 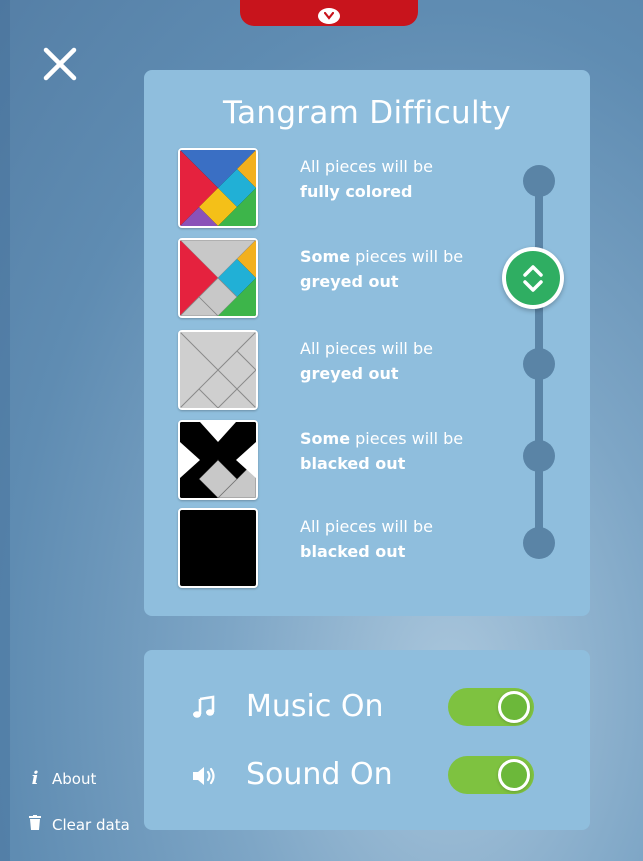 I want to click on option-description: Some pieces will be greyed out, so click(x=382, y=269).